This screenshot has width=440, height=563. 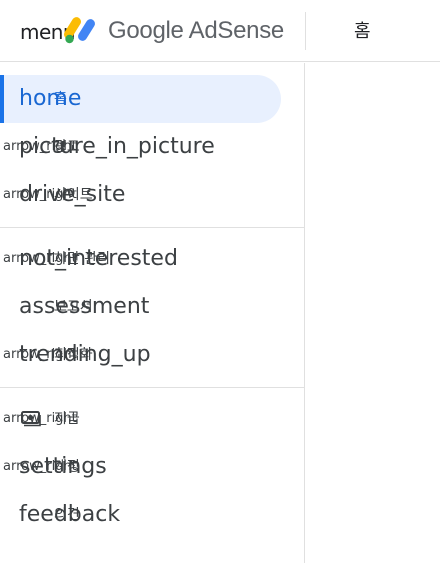 What do you see at coordinates (140, 355) in the screenshot?
I see `sidebar-item-optimization: arrow_right trending_up 최적화` at bounding box center [140, 355].